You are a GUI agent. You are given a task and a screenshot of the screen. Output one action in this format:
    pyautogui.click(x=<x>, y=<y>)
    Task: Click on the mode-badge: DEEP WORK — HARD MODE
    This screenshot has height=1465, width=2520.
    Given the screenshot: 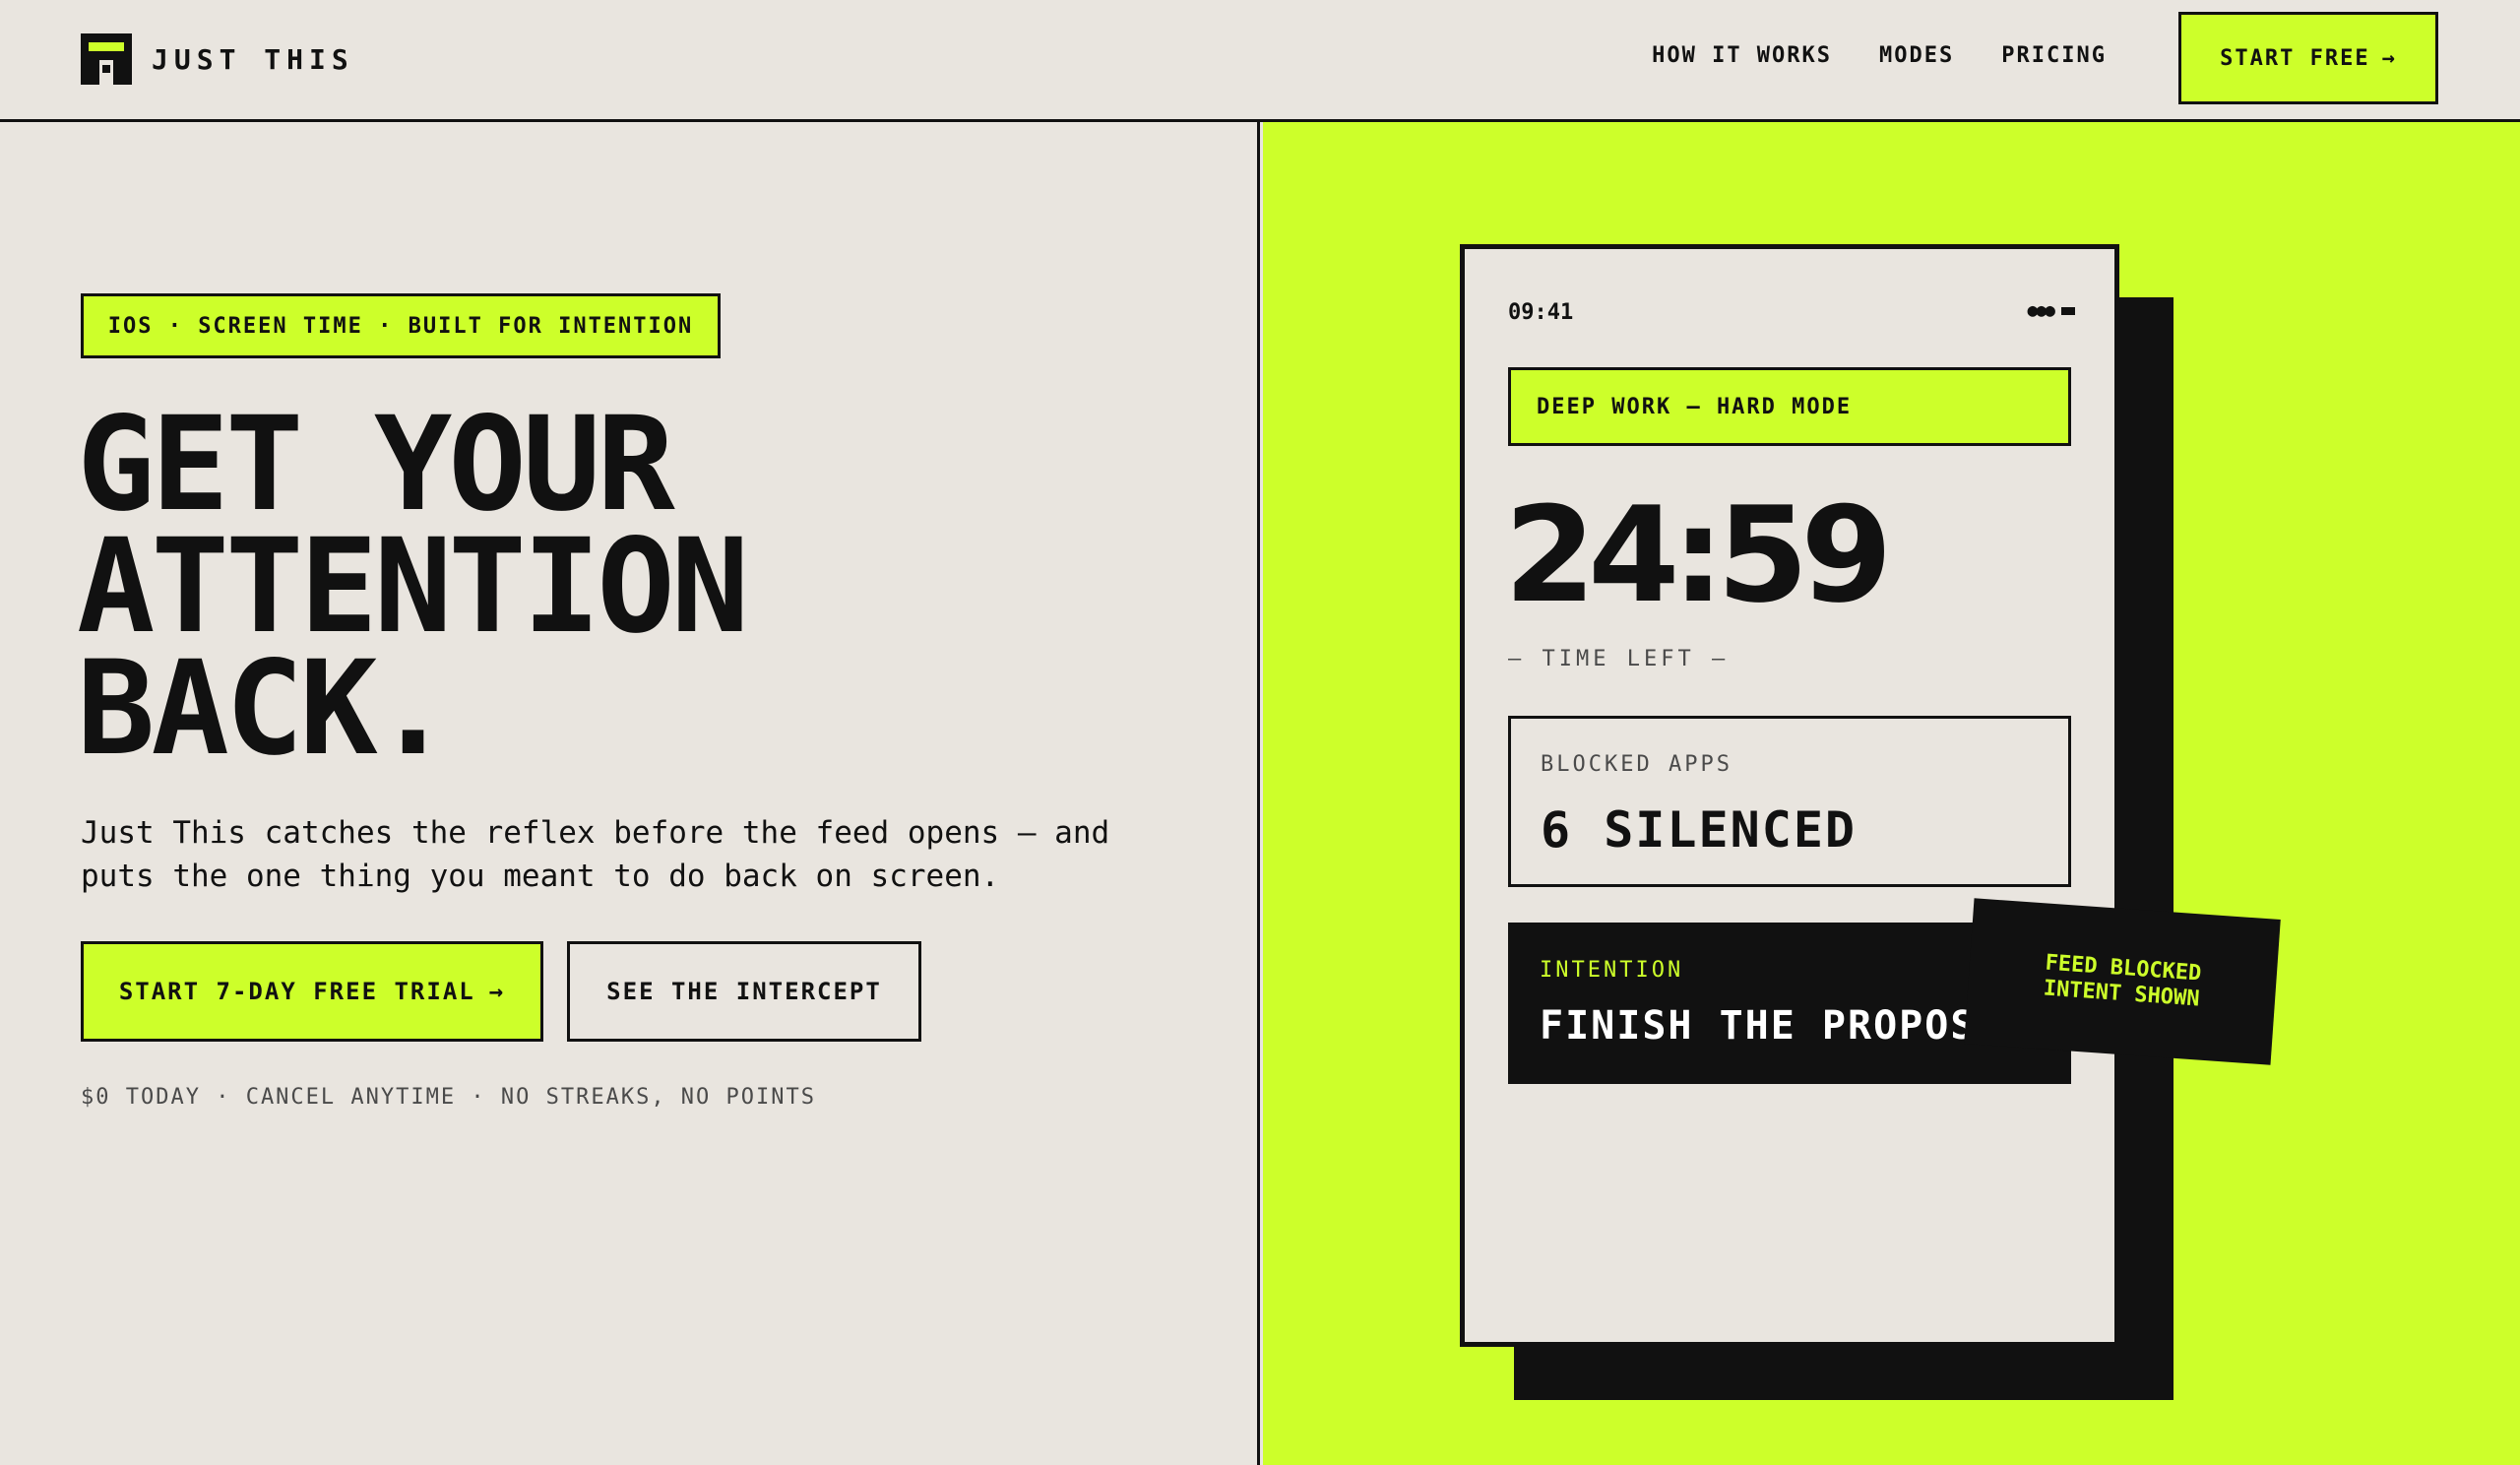 What is the action you would take?
    pyautogui.click(x=1789, y=406)
    